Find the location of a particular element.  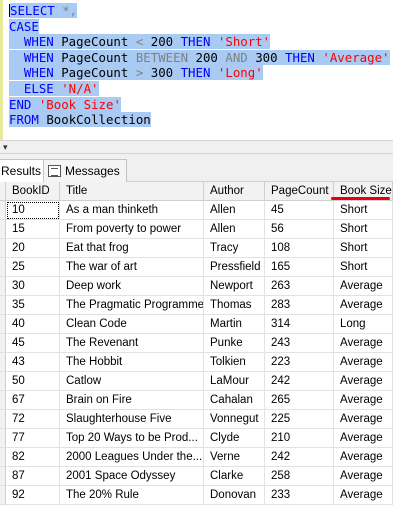

table-row: 87 2001 Space Odyssey Clarke 258 Average is located at coordinates (196, 476).